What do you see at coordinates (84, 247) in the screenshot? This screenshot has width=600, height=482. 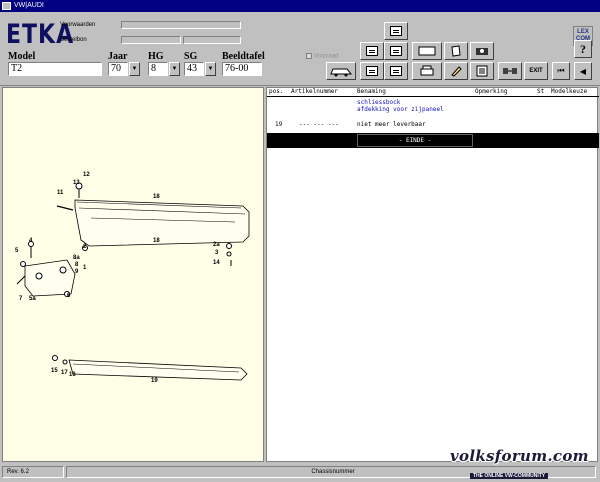 I see `callout-2: 2` at bounding box center [84, 247].